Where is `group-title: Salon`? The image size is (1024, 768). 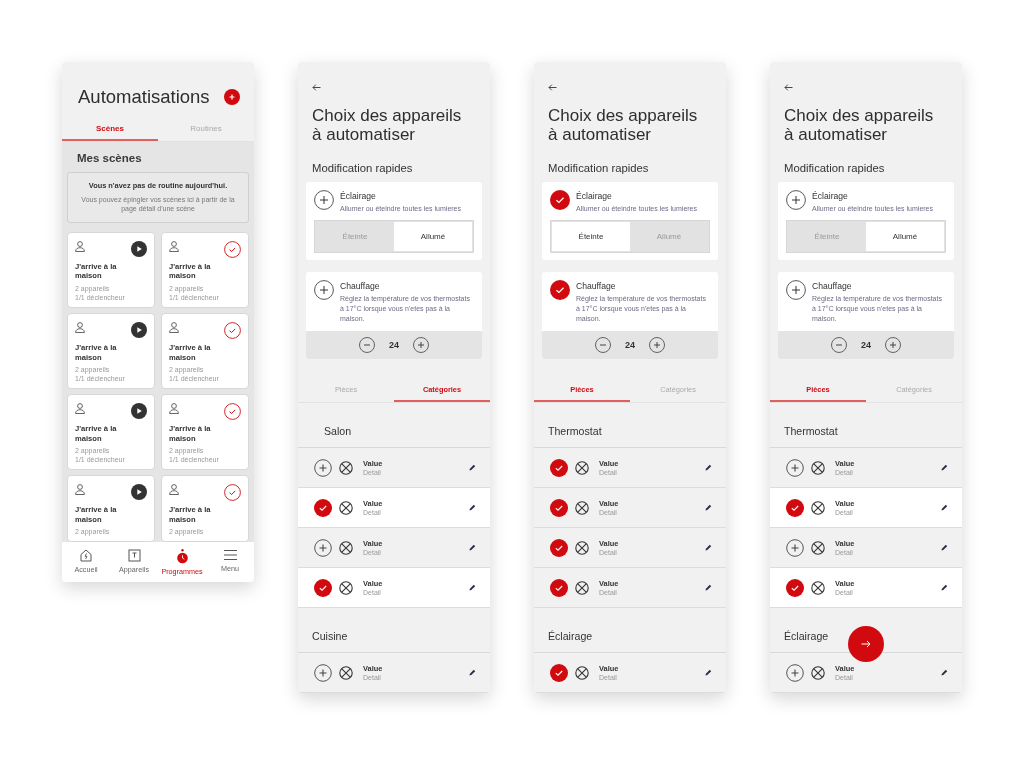
group-title: Salon is located at coordinates (394, 425).